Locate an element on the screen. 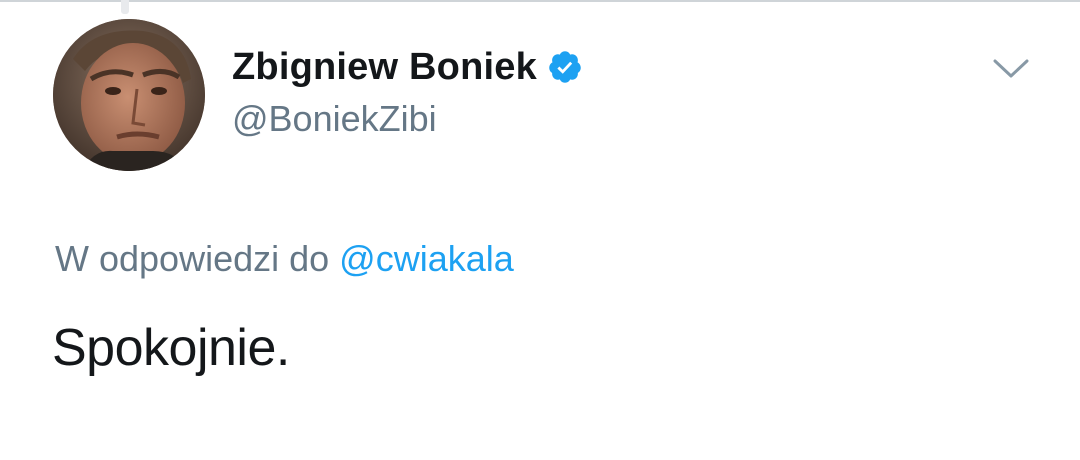 The height and width of the screenshot is (460, 1080). verified-badge-icon is located at coordinates (565, 67).